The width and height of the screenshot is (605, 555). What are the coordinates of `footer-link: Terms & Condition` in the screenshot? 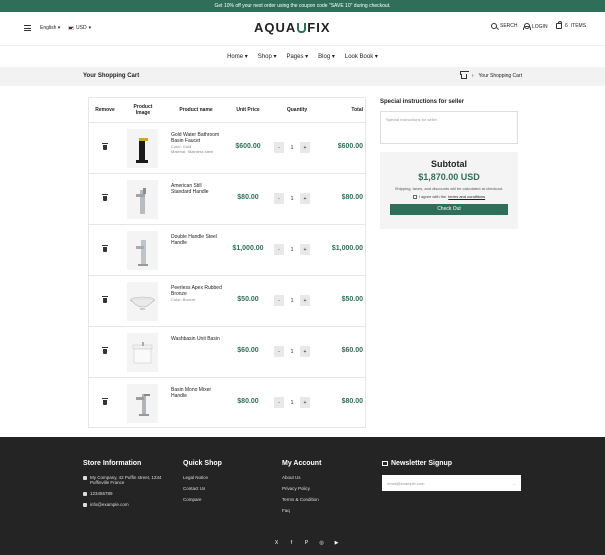 It's located at (301, 499).